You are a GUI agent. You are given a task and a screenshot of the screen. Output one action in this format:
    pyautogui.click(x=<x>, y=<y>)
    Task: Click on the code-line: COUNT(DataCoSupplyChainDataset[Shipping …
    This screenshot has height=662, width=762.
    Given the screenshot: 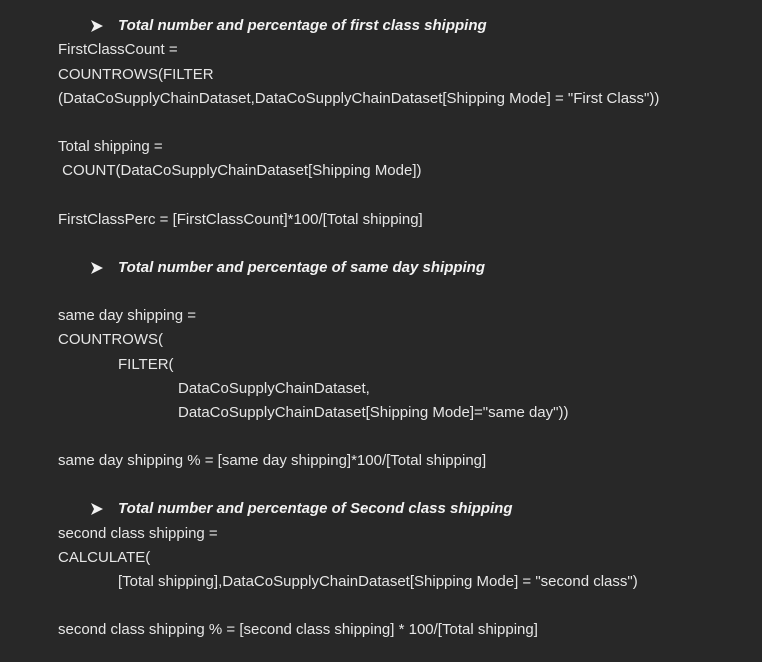 What is the action you would take?
    pyautogui.click(x=240, y=170)
    